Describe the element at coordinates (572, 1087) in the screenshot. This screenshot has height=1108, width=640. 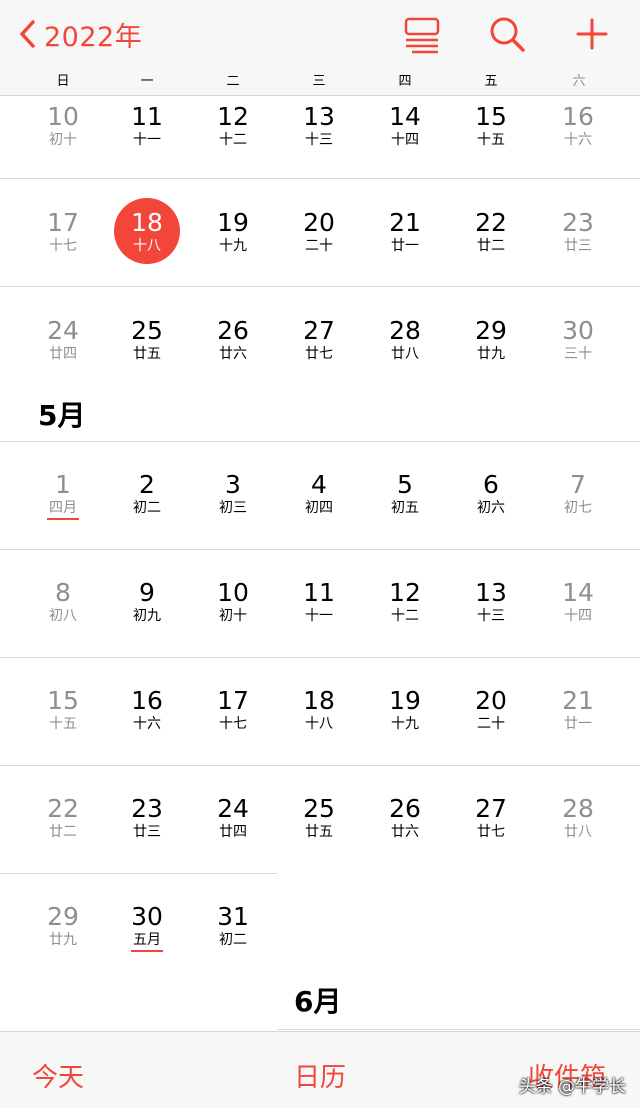
I see `watermark: 头条 @牛学长` at that location.